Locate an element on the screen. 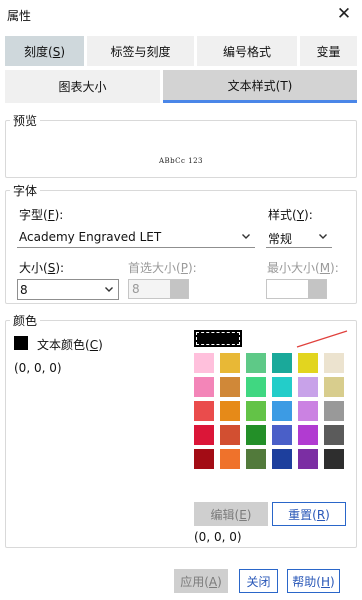 Image resolution: width=362 pixels, height=600 pixels. tab-number-format: 编号格式 is located at coordinates (248, 51).